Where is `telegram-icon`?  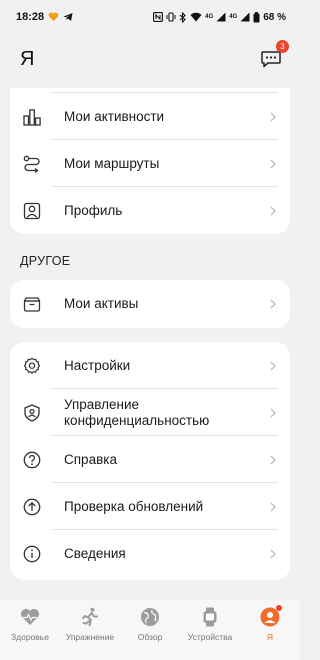 telegram-icon is located at coordinates (68, 17).